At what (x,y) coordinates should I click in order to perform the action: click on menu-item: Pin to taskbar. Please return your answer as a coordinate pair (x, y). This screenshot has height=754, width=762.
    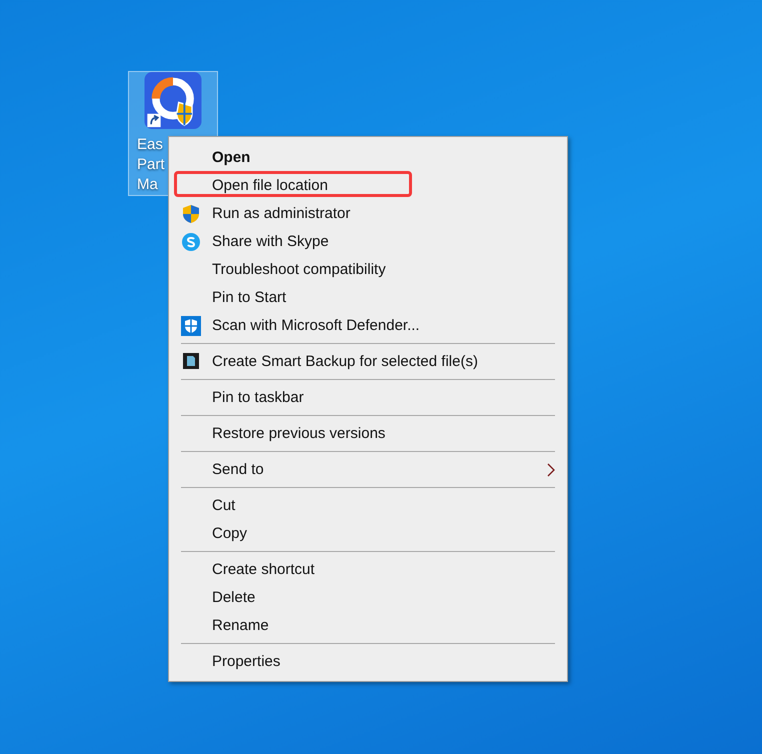
    Looking at the image, I should click on (368, 397).